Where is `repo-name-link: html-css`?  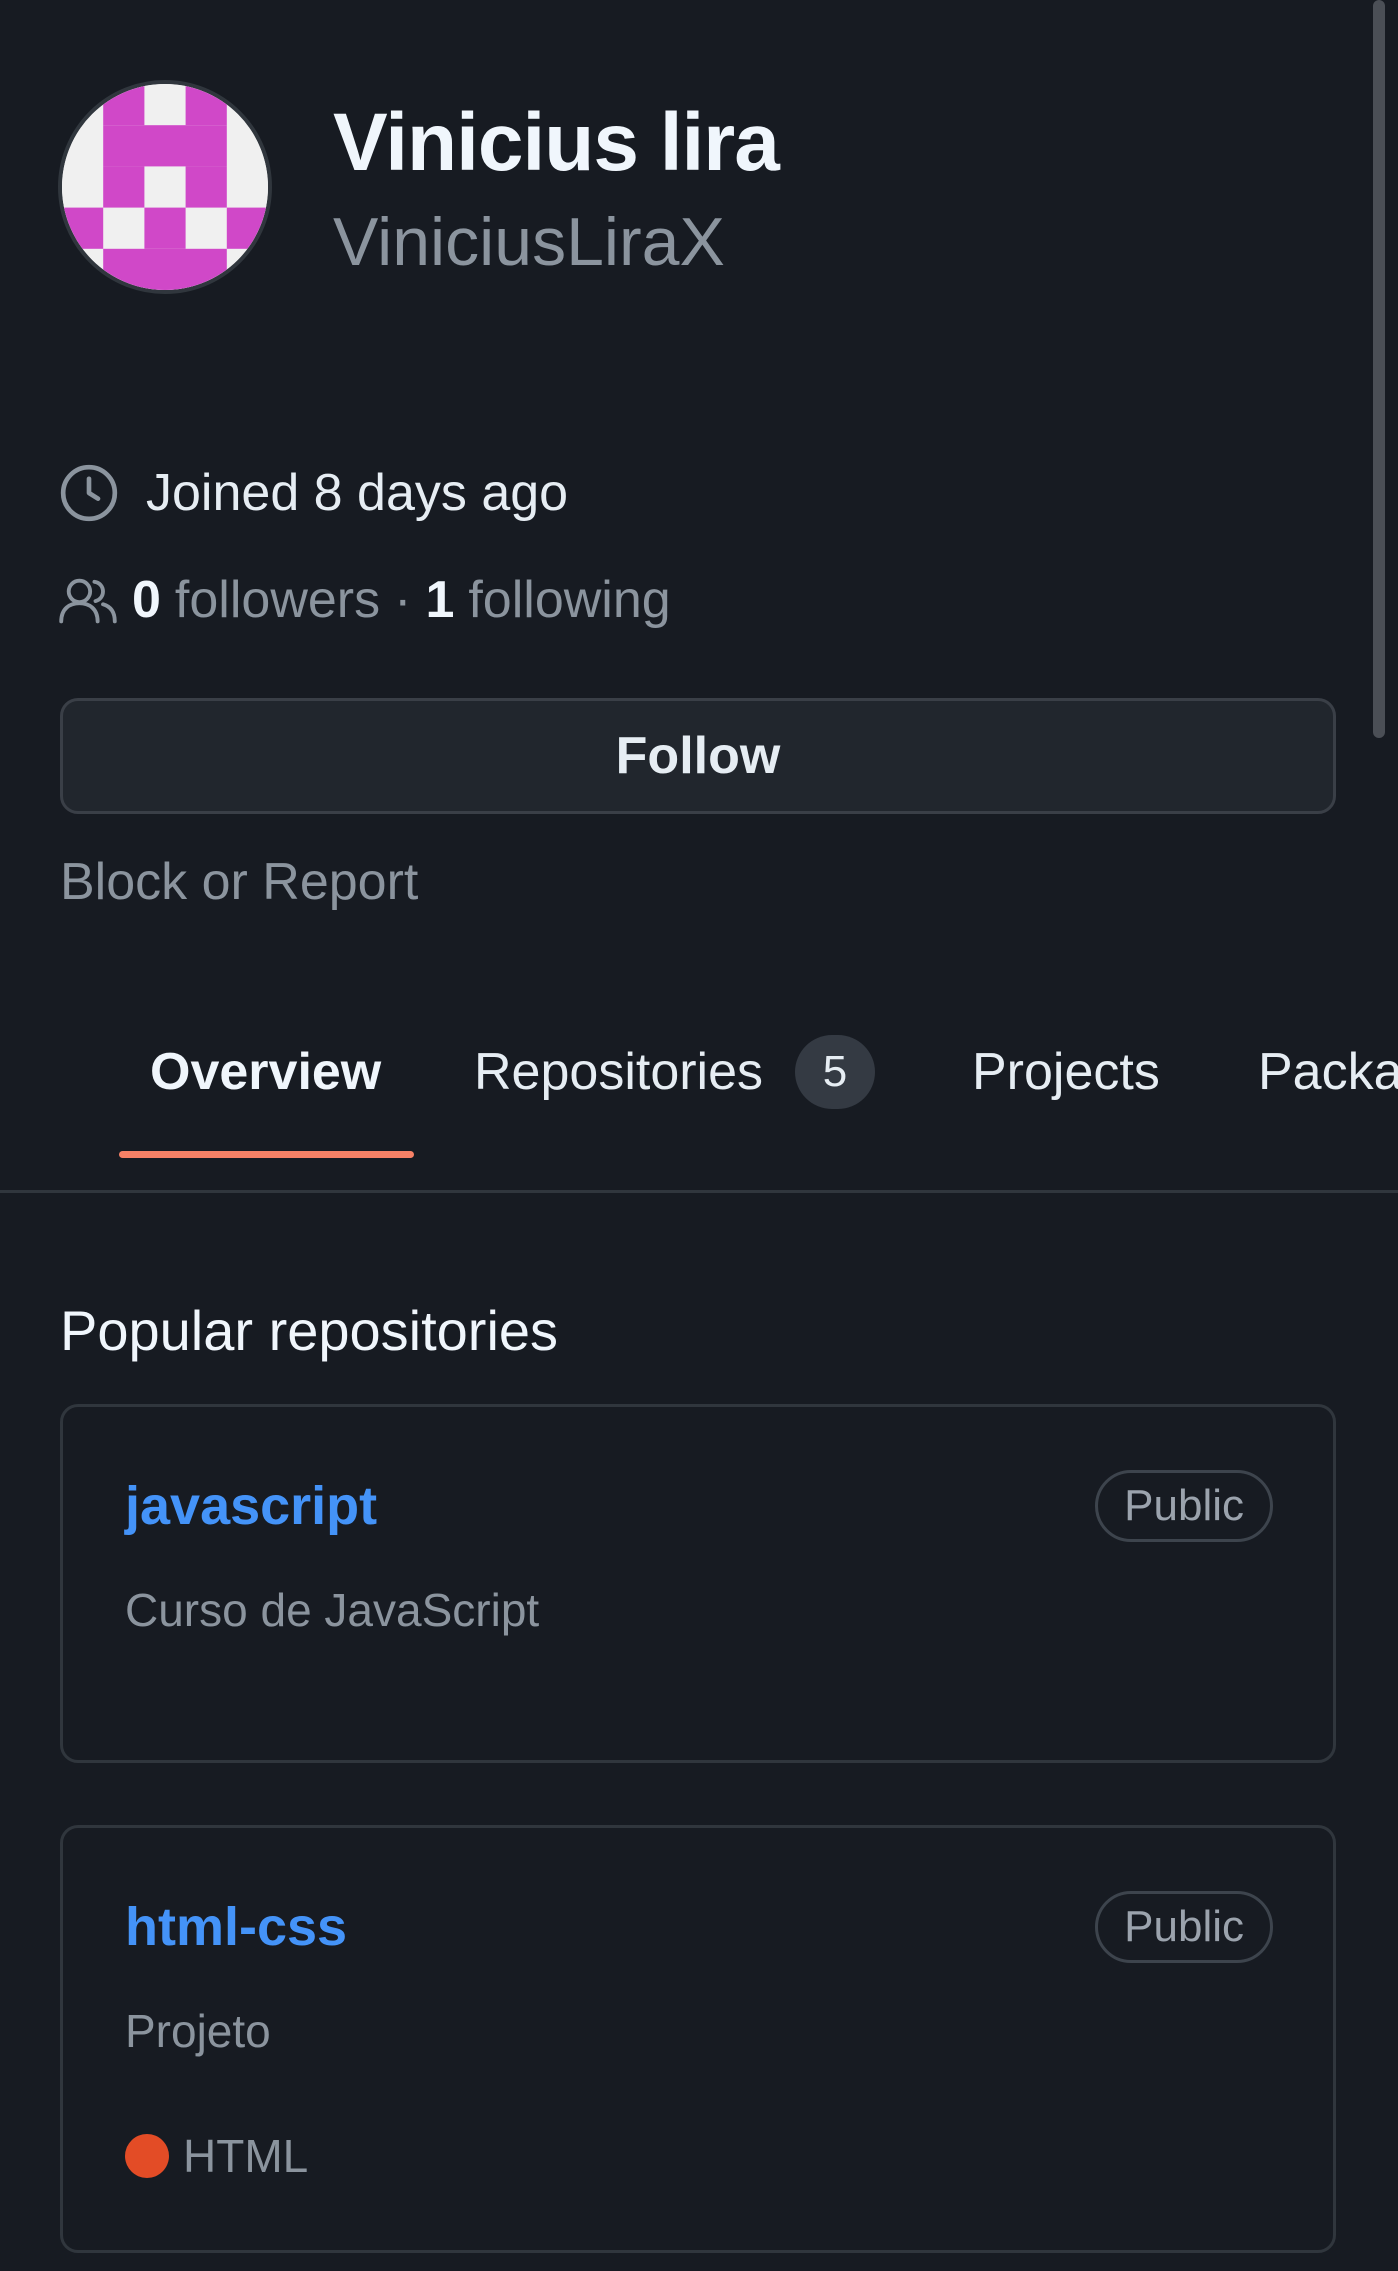
repo-name-link: html-css is located at coordinates (236, 1927).